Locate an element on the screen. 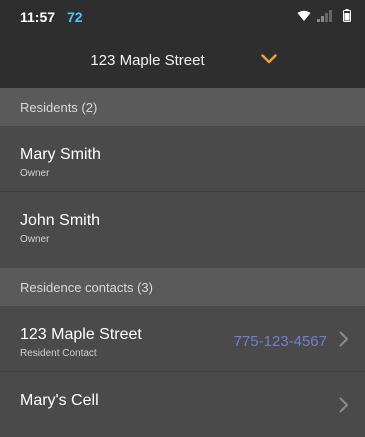 The height and width of the screenshot is (437, 365). battery-icon is located at coordinates (347, 15).